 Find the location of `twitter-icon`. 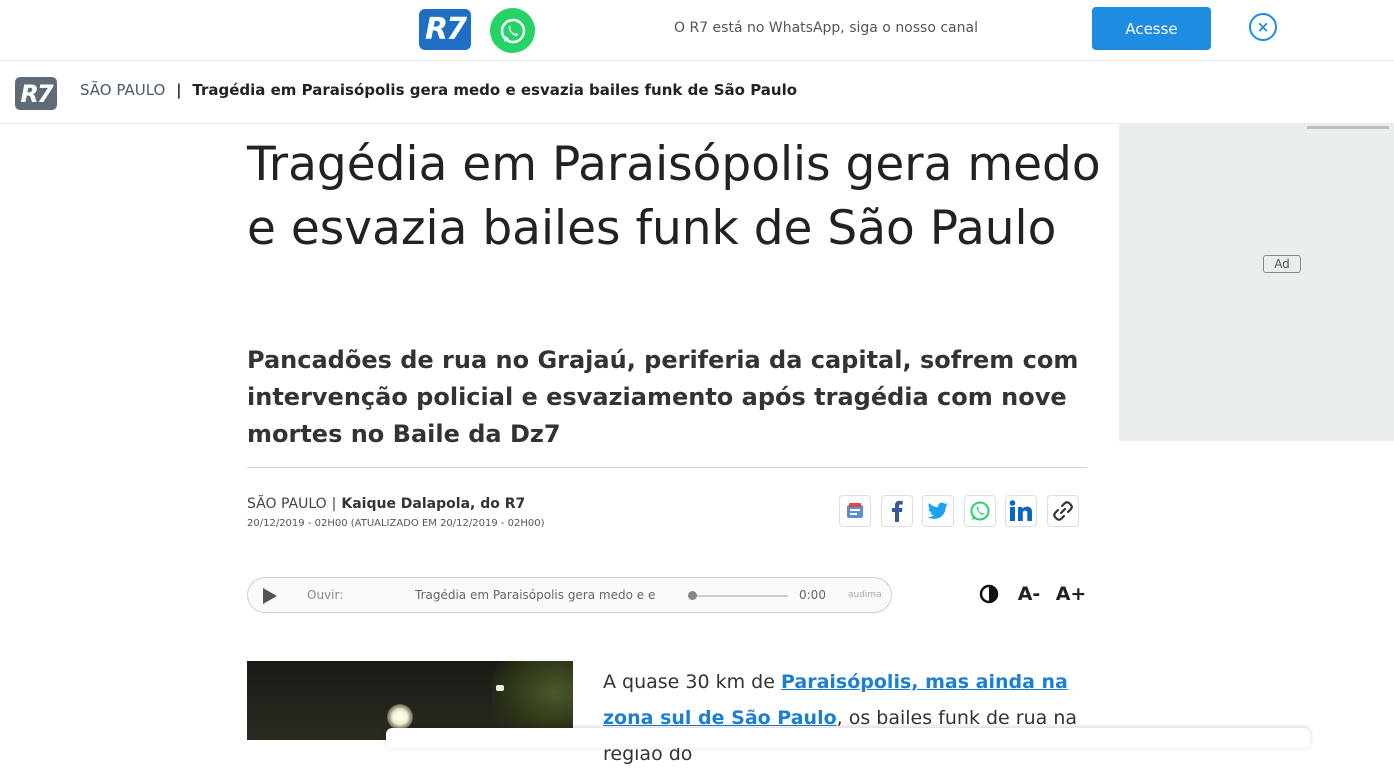

twitter-icon is located at coordinates (938, 511).